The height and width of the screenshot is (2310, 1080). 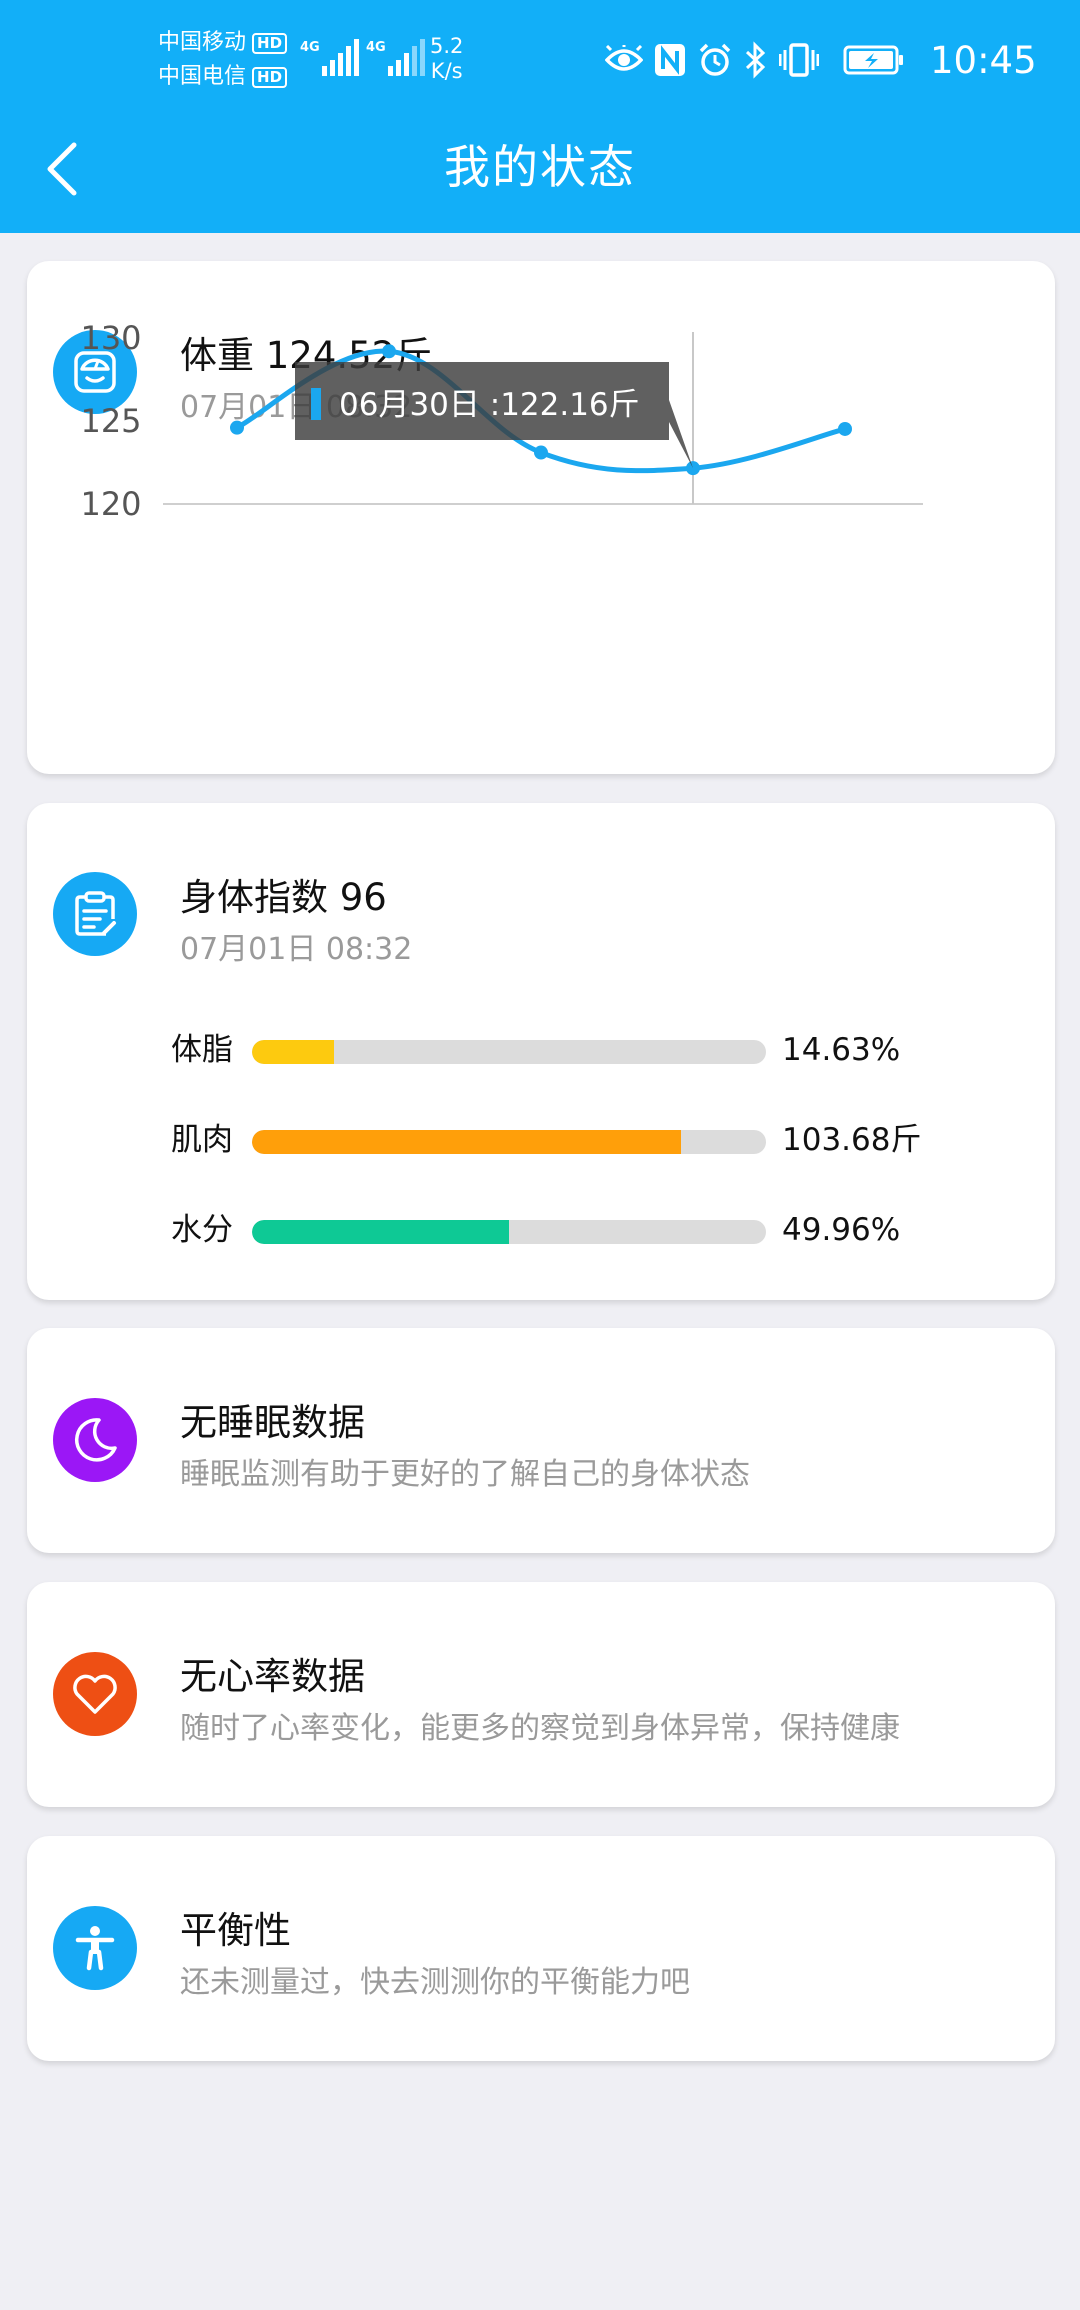 What do you see at coordinates (376, 47) in the screenshot?
I see `network-type-2: 4G` at bounding box center [376, 47].